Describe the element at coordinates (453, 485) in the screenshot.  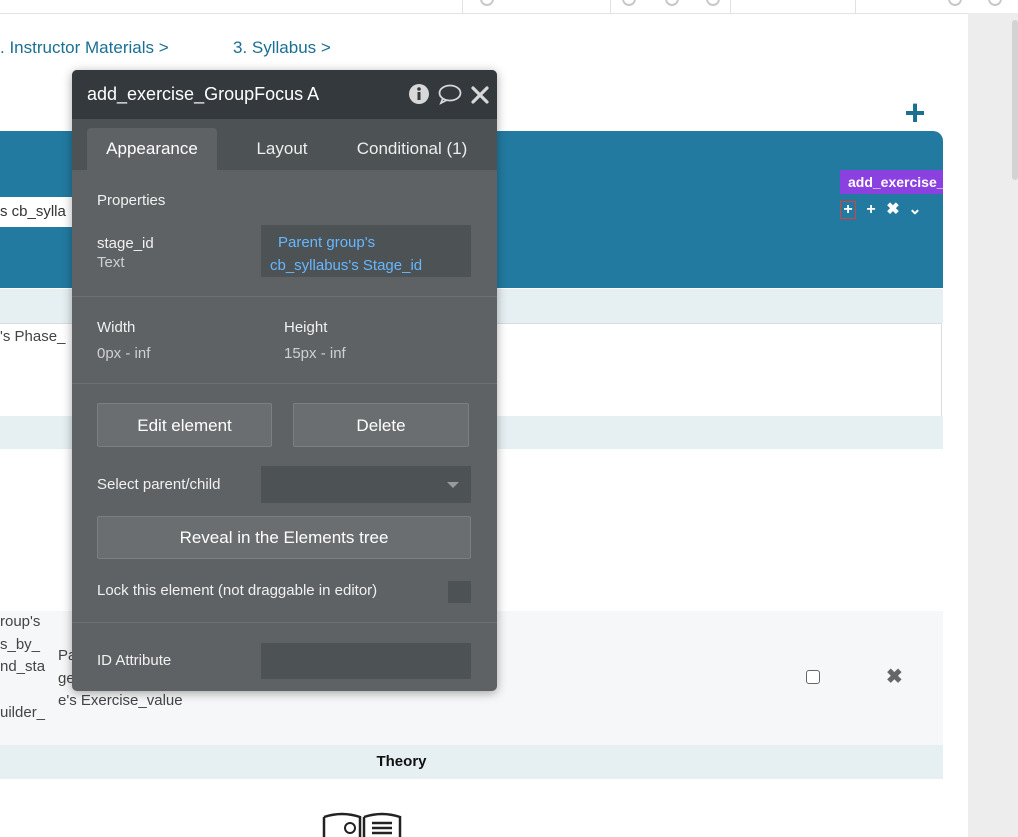
I see `chevron-down-icon` at that location.